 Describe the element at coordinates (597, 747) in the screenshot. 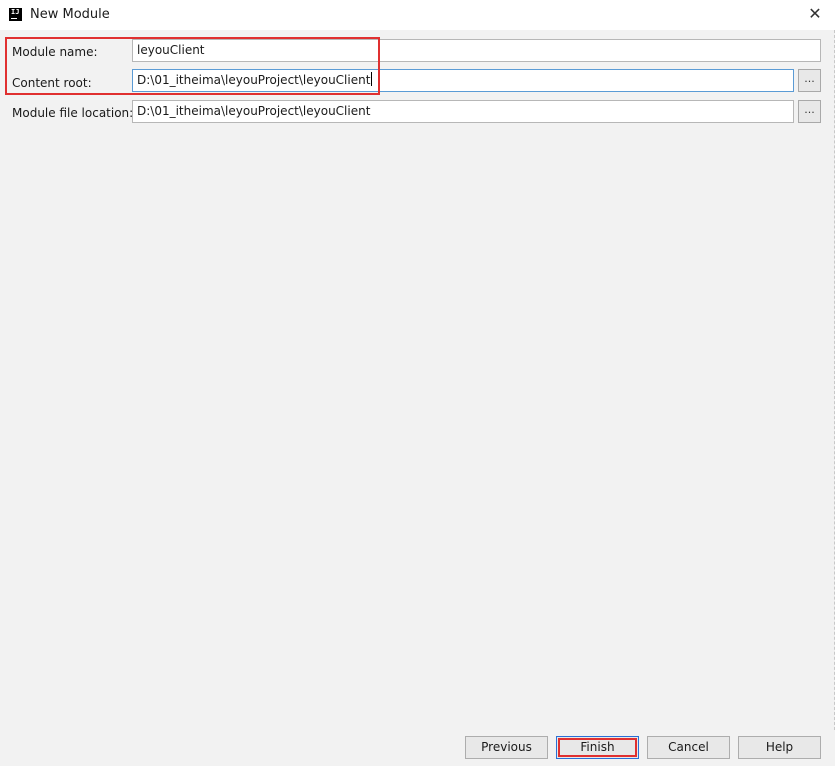

I see `finish-button: Finish` at that location.